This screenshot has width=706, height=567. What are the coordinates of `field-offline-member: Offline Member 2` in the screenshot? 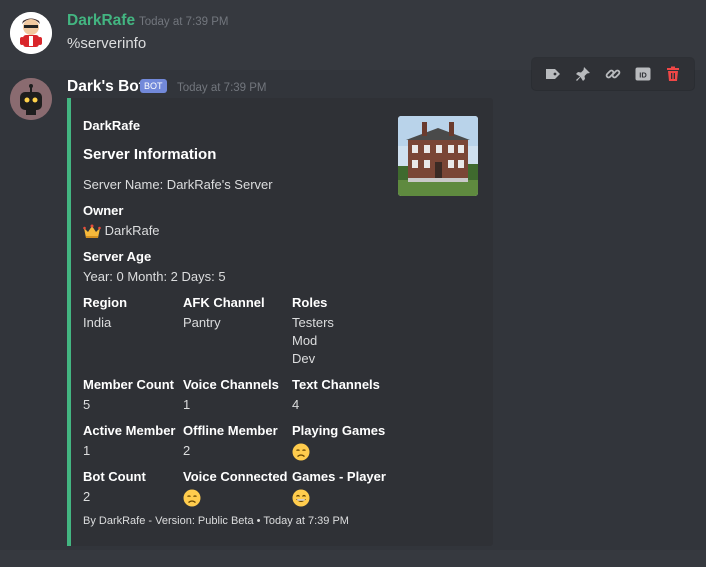 It's located at (230, 441).